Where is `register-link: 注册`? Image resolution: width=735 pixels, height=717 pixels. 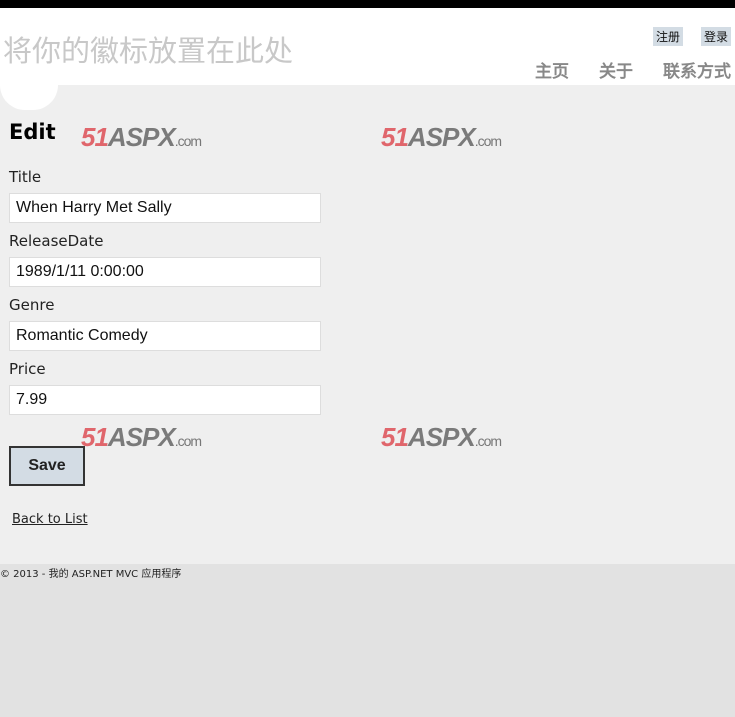 register-link: 注册 is located at coordinates (667, 36).